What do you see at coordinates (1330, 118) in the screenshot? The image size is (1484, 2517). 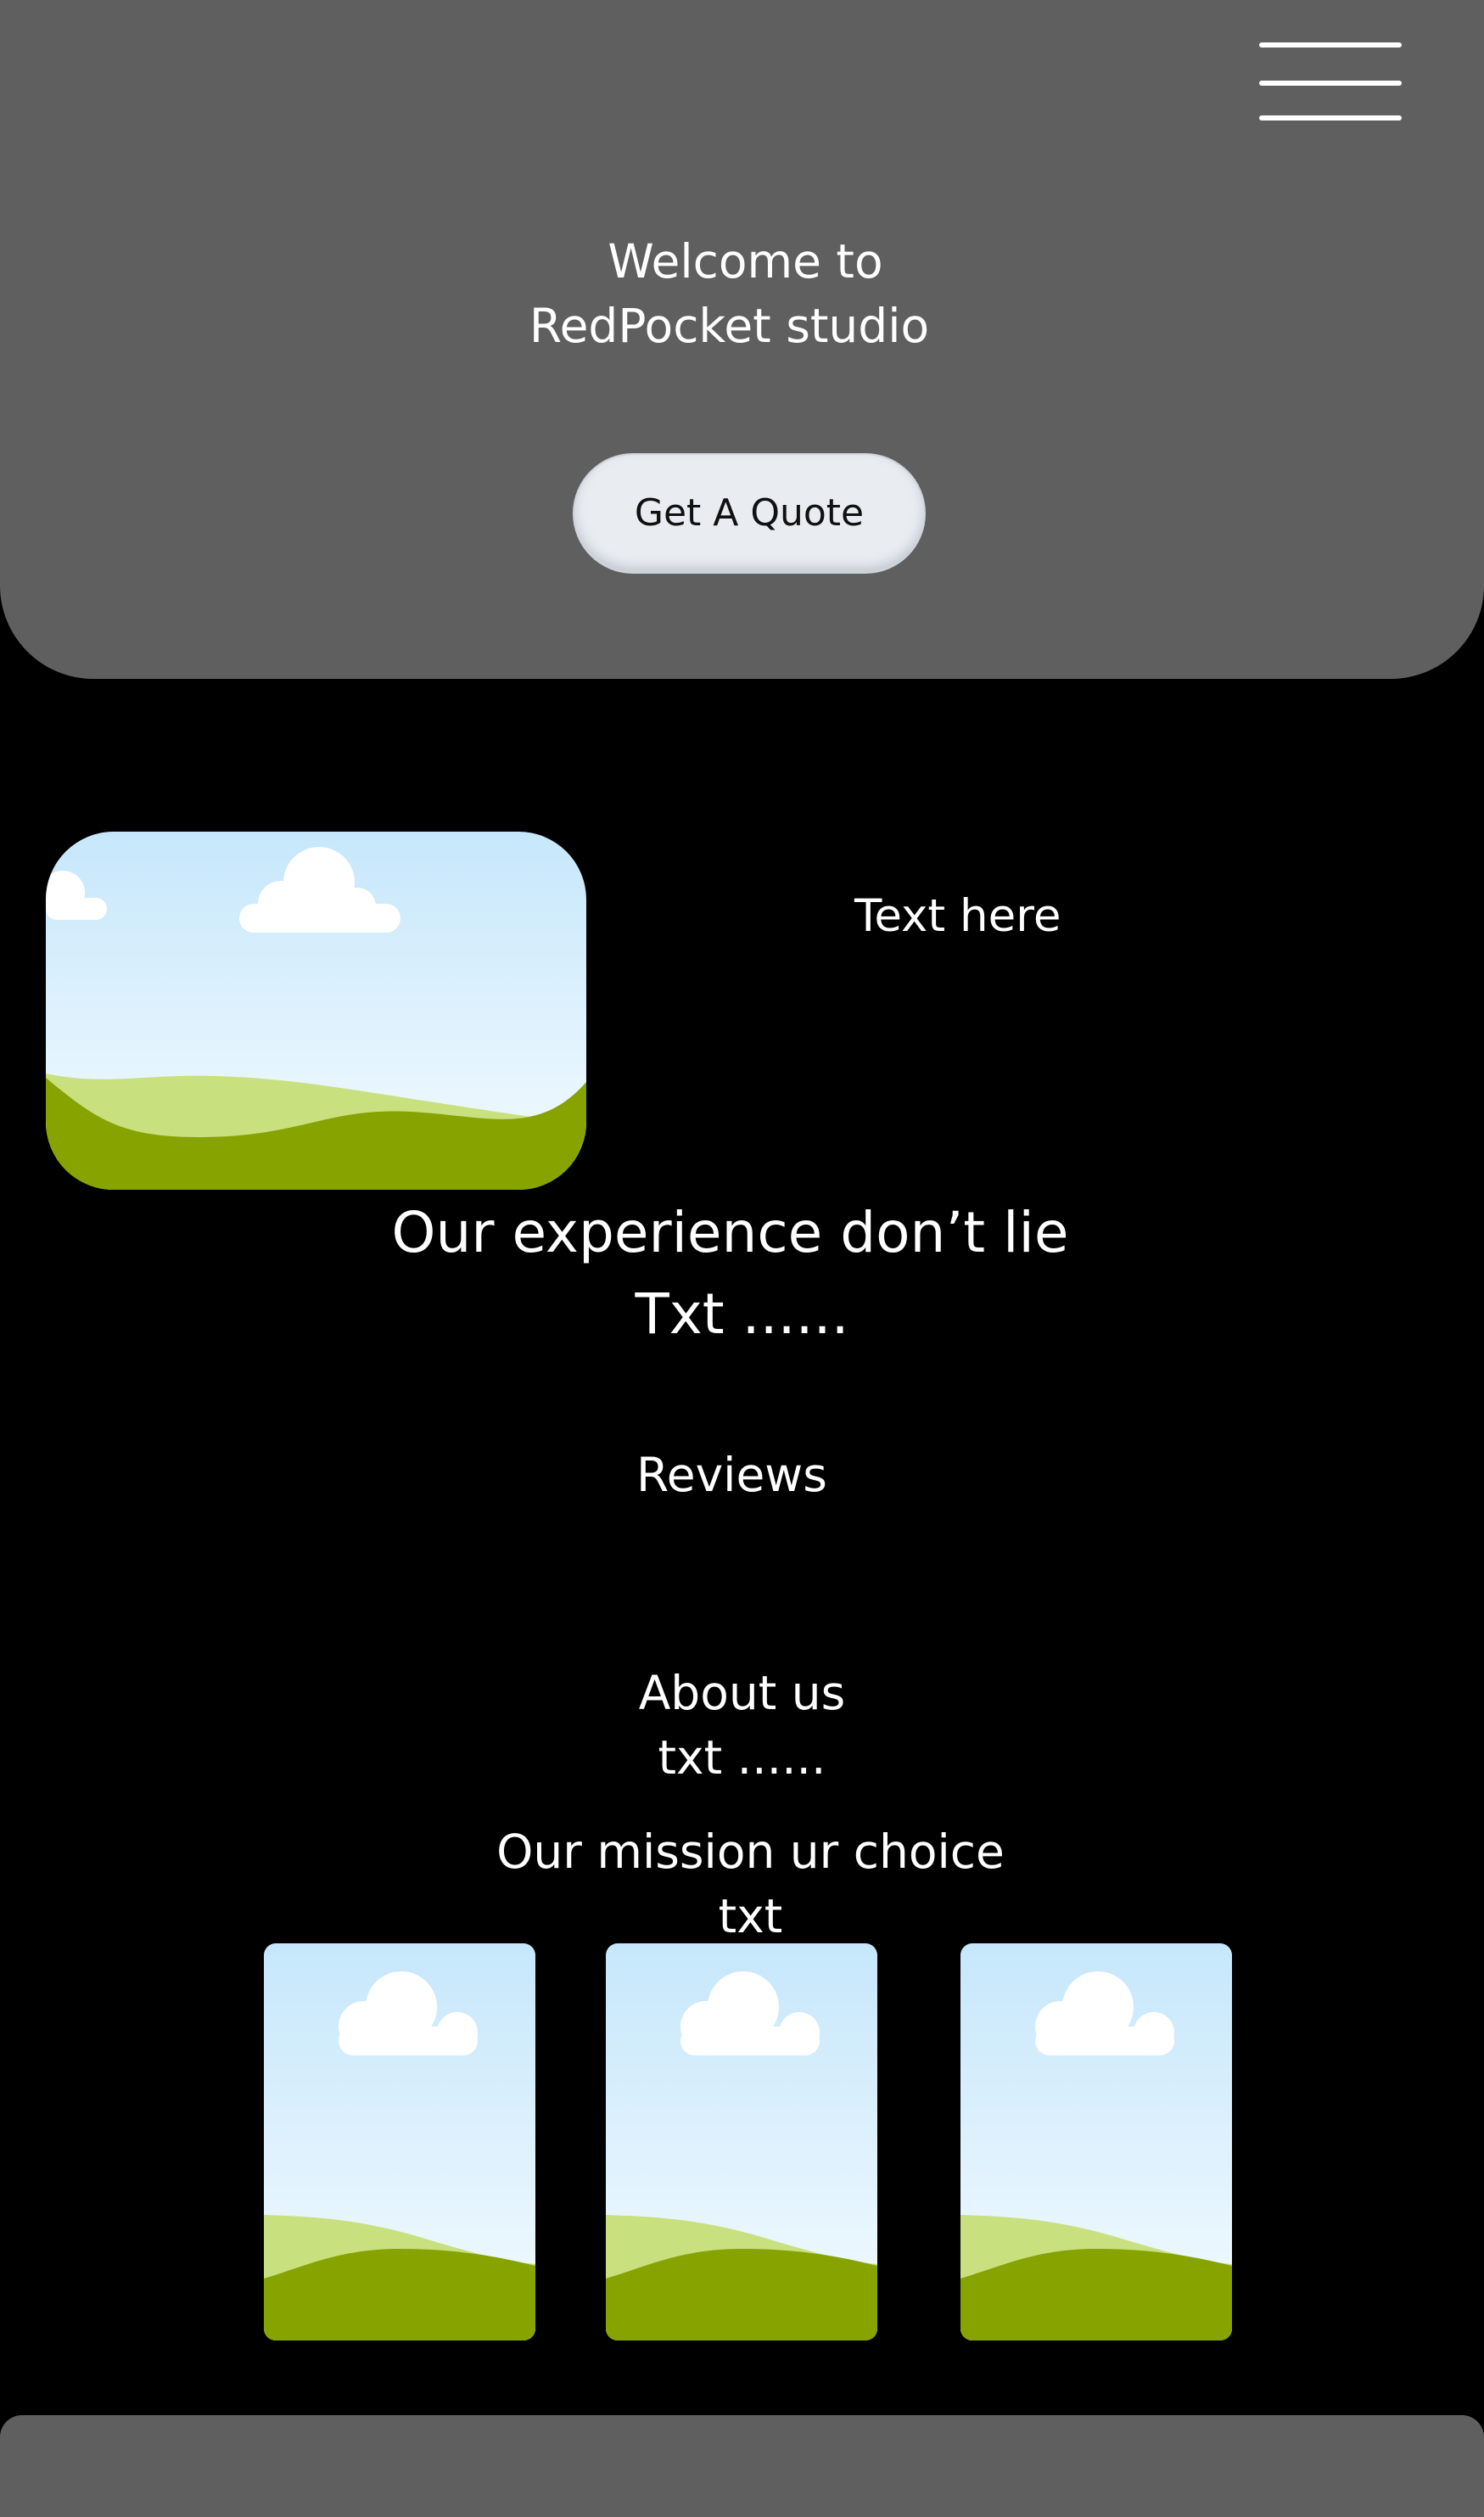 I see `menu-line-bottom` at bounding box center [1330, 118].